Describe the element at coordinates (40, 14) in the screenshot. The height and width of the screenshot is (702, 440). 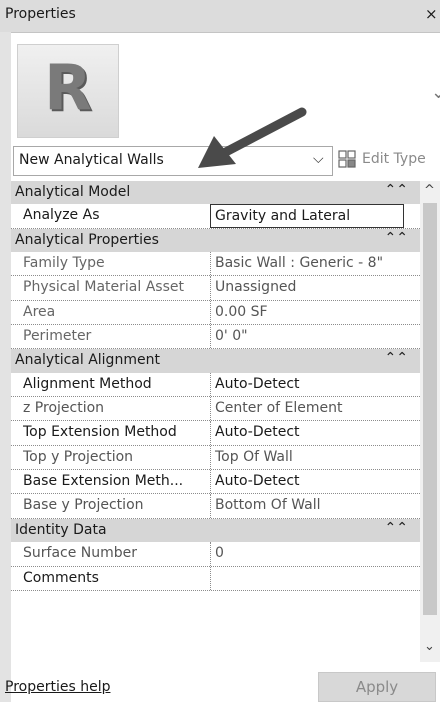
I see `window-title: Properties` at that location.